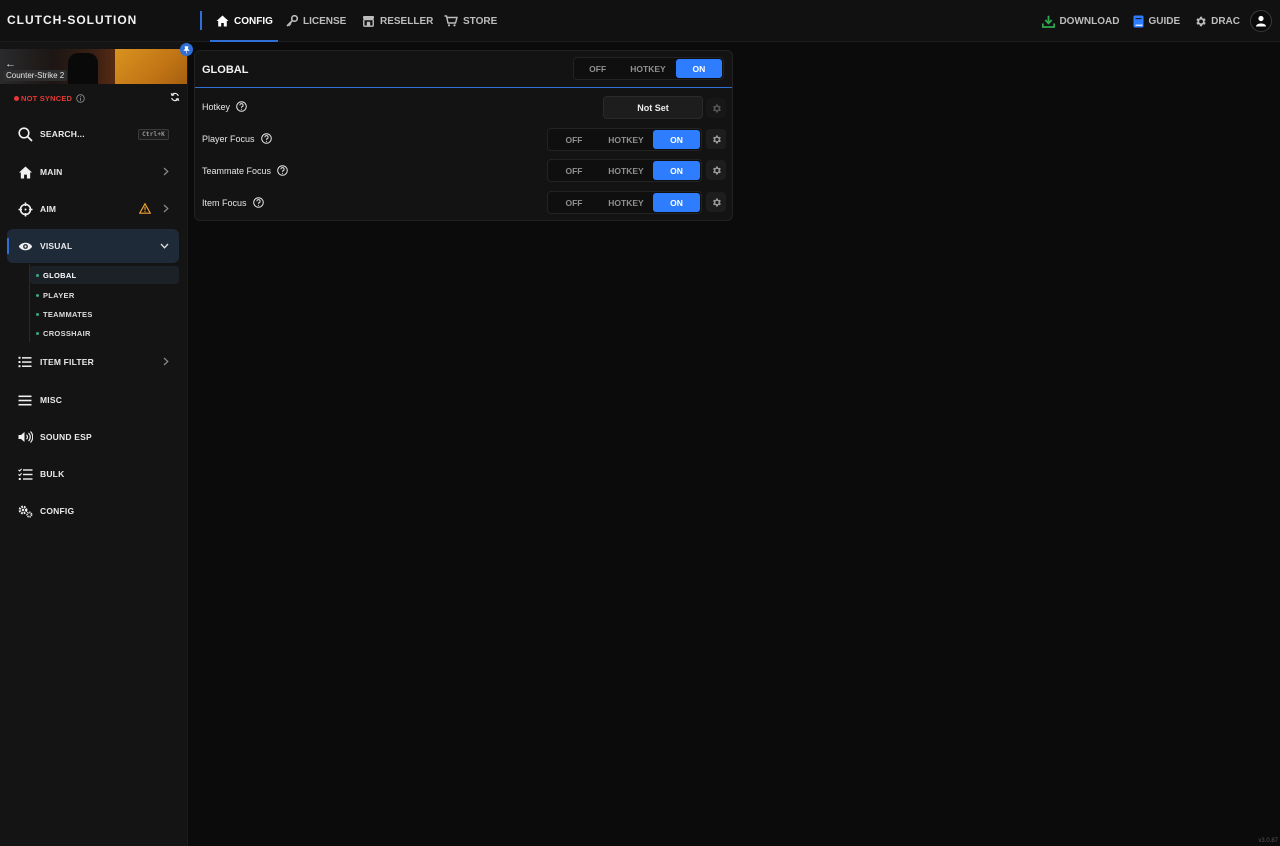  Describe the element at coordinates (25, 474) in the screenshot. I see `checklist-icon` at that location.